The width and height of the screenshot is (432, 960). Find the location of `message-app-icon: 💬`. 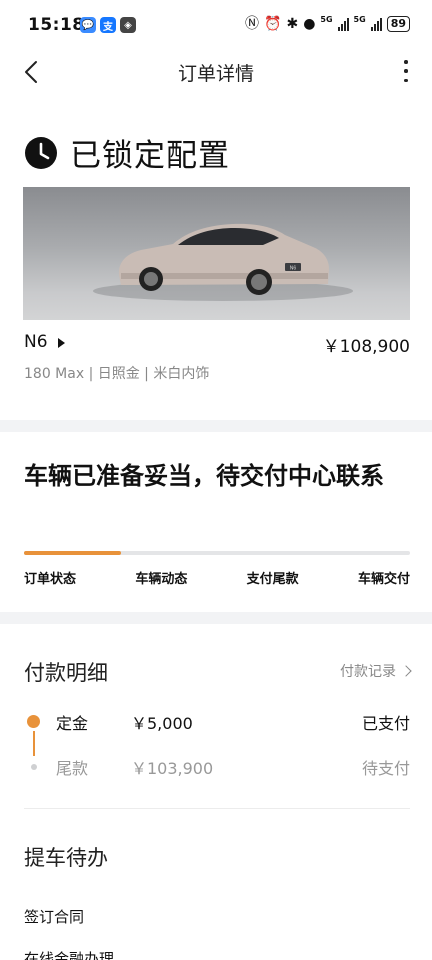

message-app-icon: 💬 is located at coordinates (88, 25).